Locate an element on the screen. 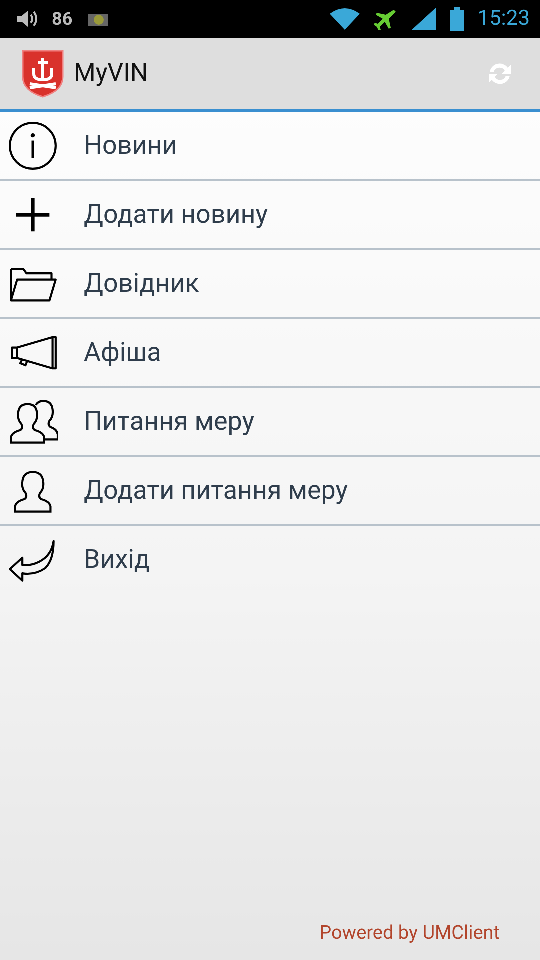 The image size is (540, 960). menu-item: Афіша is located at coordinates (270, 353).